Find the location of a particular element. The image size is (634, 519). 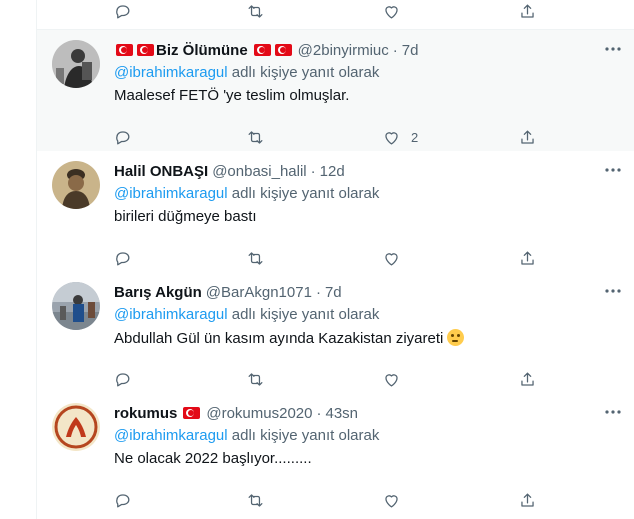

person-photo-icon is located at coordinates (76, 64).